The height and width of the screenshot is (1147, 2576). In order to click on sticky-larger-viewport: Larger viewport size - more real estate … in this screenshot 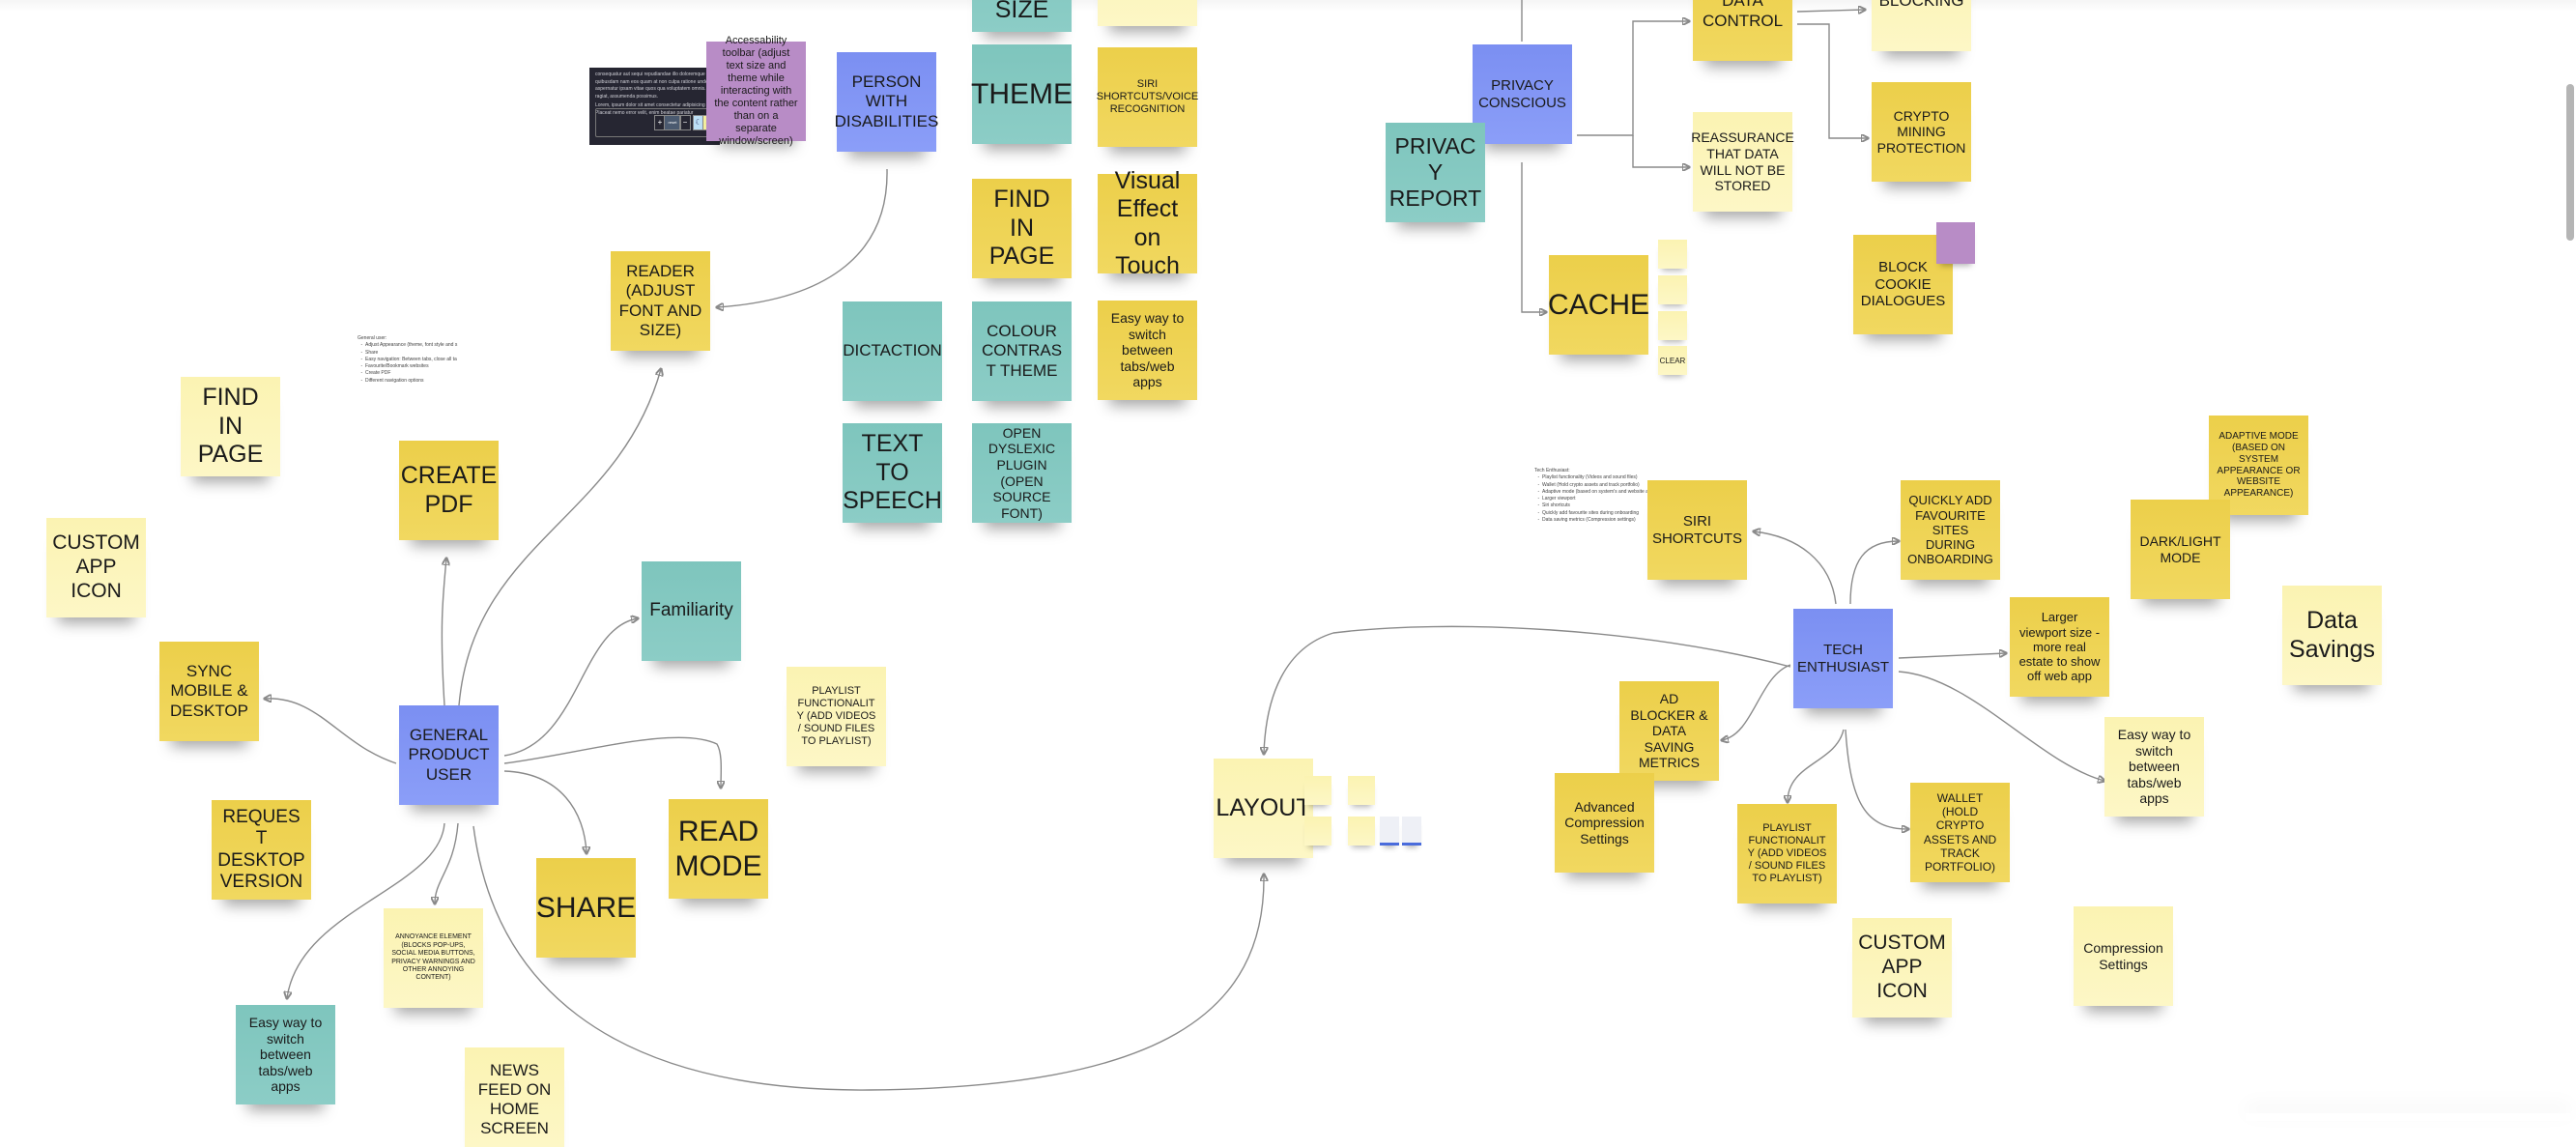, I will do `click(2060, 647)`.